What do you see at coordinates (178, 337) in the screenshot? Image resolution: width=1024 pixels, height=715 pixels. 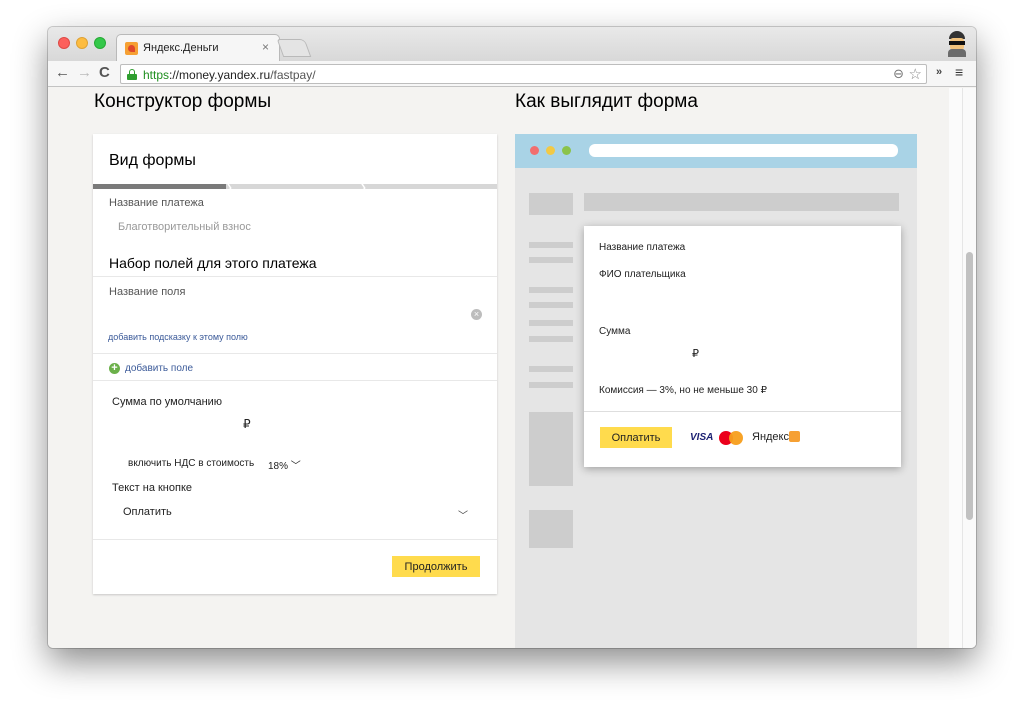 I see `add-hint-link: добавить подсказку к этому полю` at bounding box center [178, 337].